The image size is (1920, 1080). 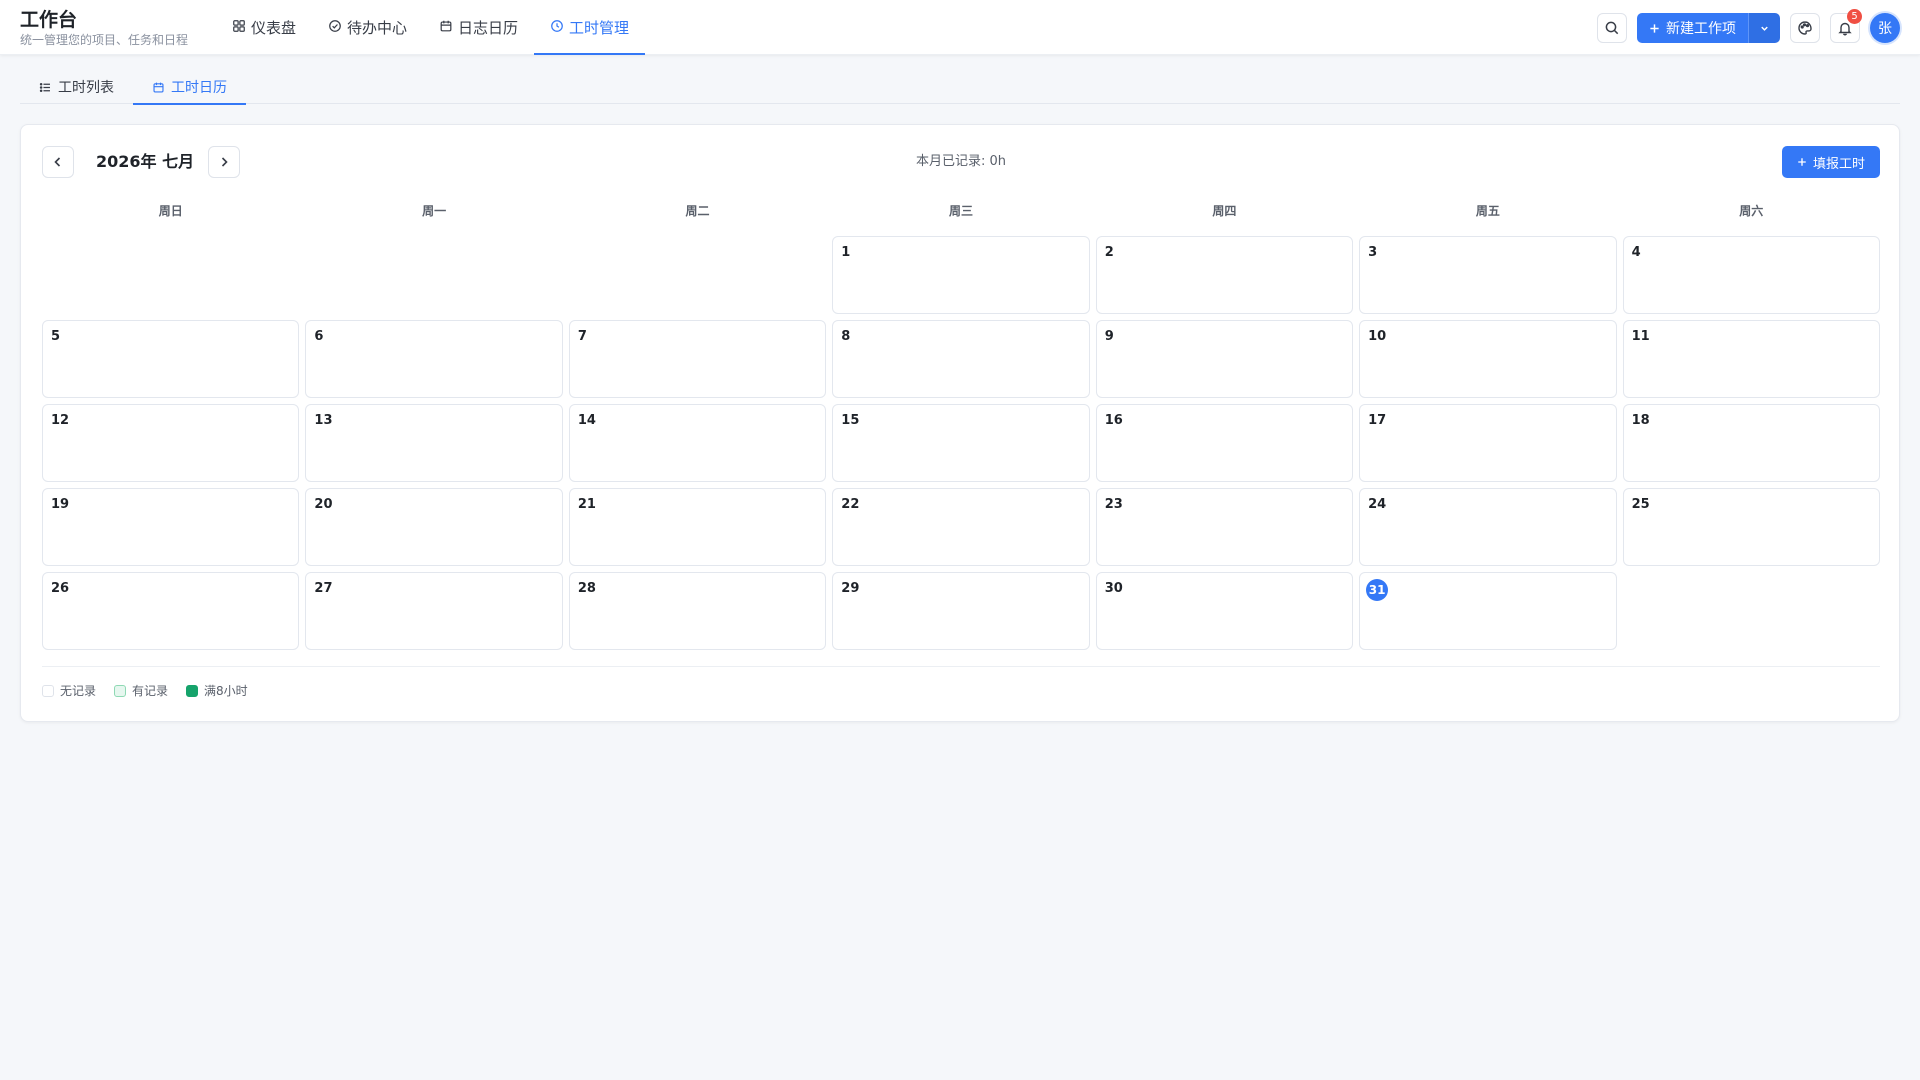 What do you see at coordinates (335, 28) in the screenshot?
I see `check-circle-icon` at bounding box center [335, 28].